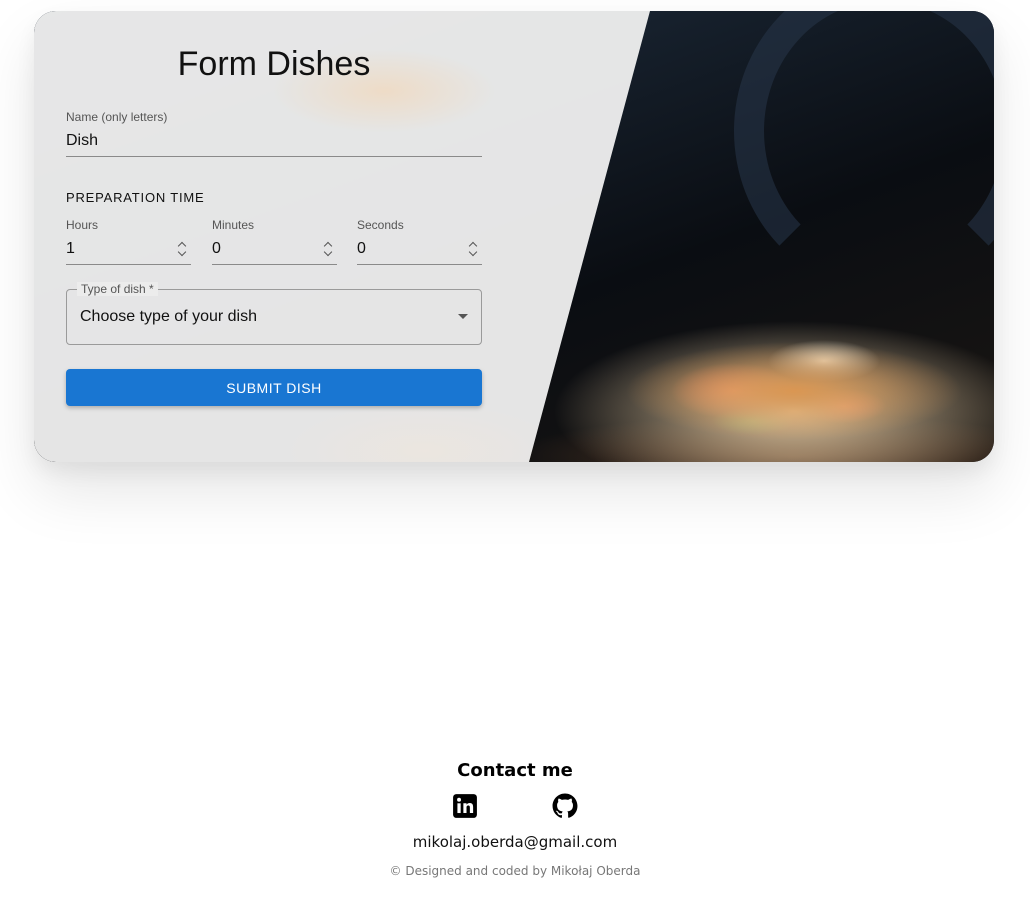  What do you see at coordinates (864, 151) in the screenshot?
I see `oven-arch-shape` at bounding box center [864, 151].